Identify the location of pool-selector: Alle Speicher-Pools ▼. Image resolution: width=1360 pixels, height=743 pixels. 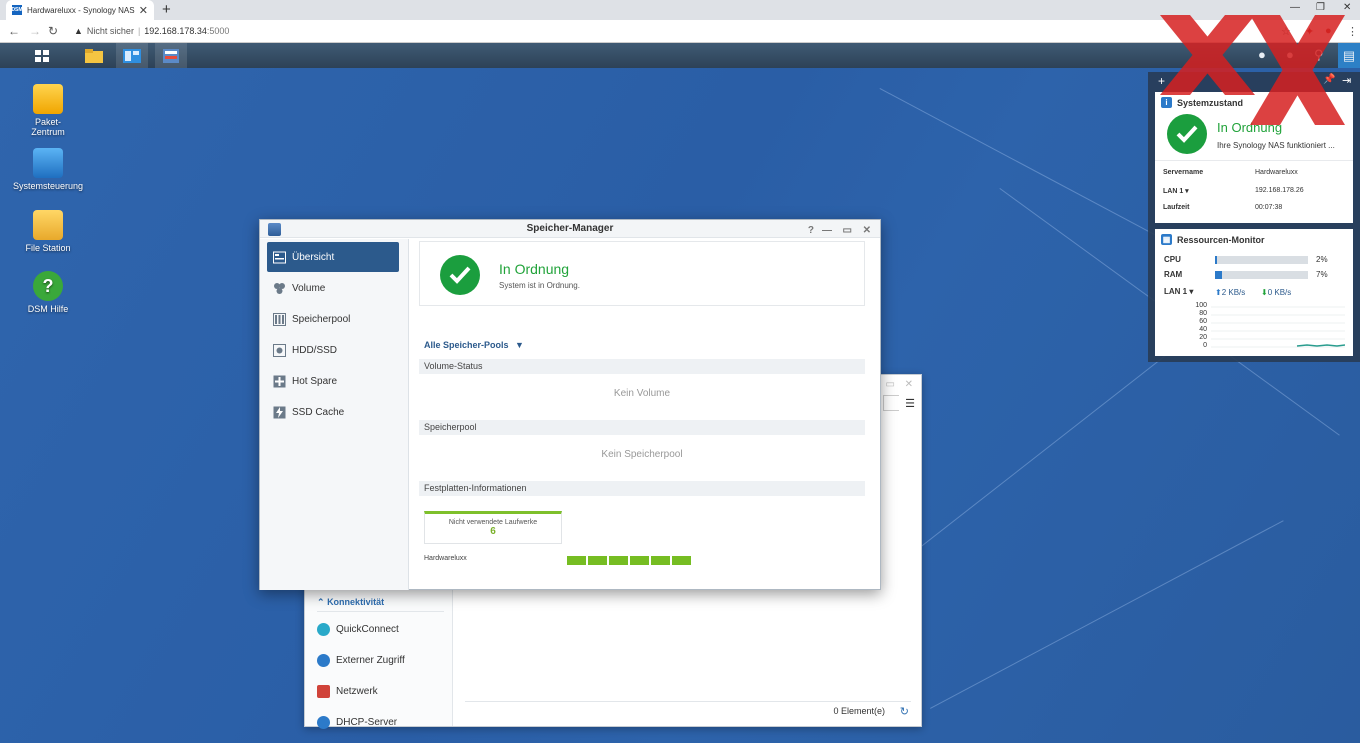
(474, 345).